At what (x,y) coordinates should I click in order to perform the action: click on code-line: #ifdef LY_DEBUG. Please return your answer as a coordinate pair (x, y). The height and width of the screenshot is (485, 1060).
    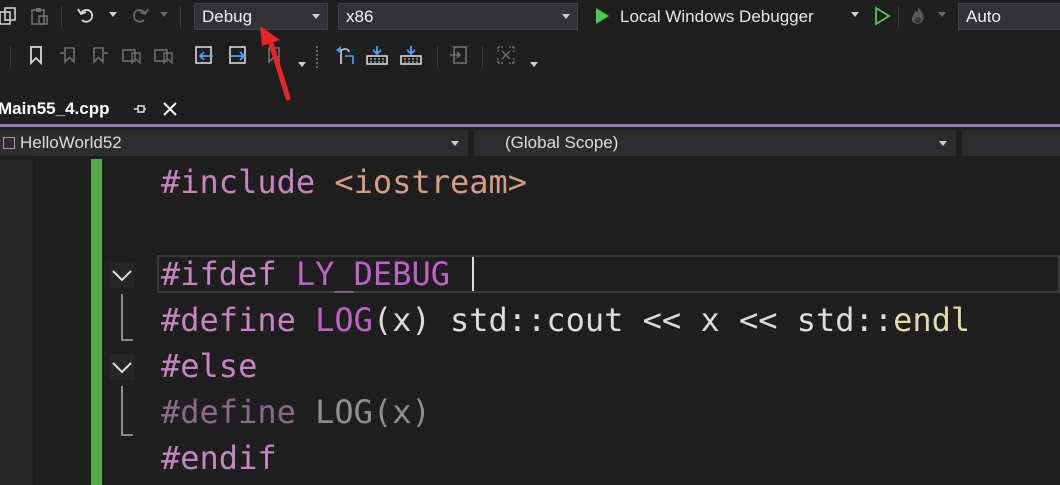
    Looking at the image, I should click on (305, 274).